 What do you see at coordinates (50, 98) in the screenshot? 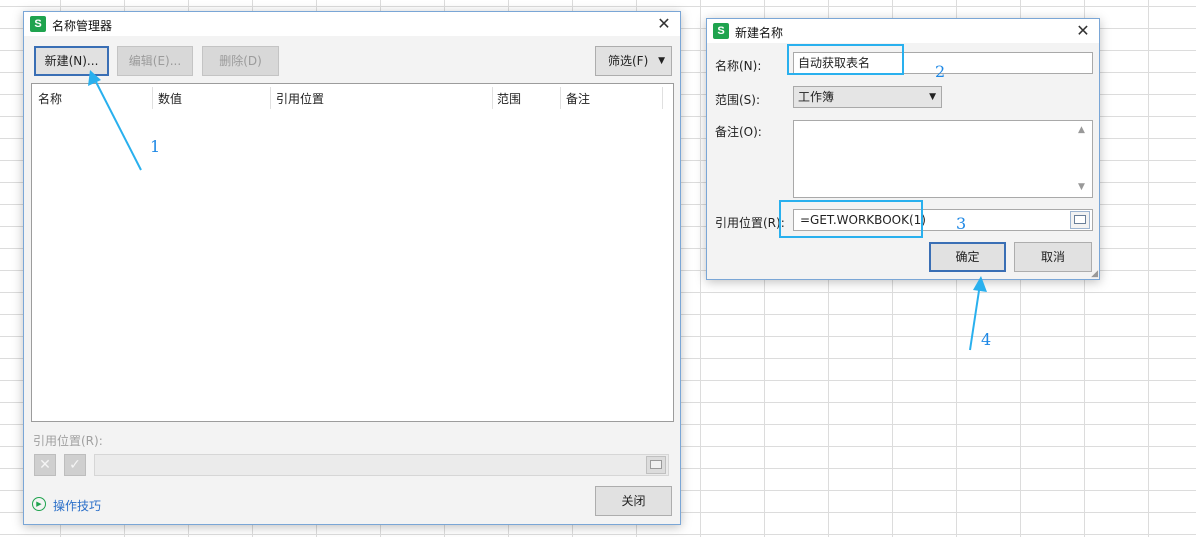
I see `column-header-name: 名称` at bounding box center [50, 98].